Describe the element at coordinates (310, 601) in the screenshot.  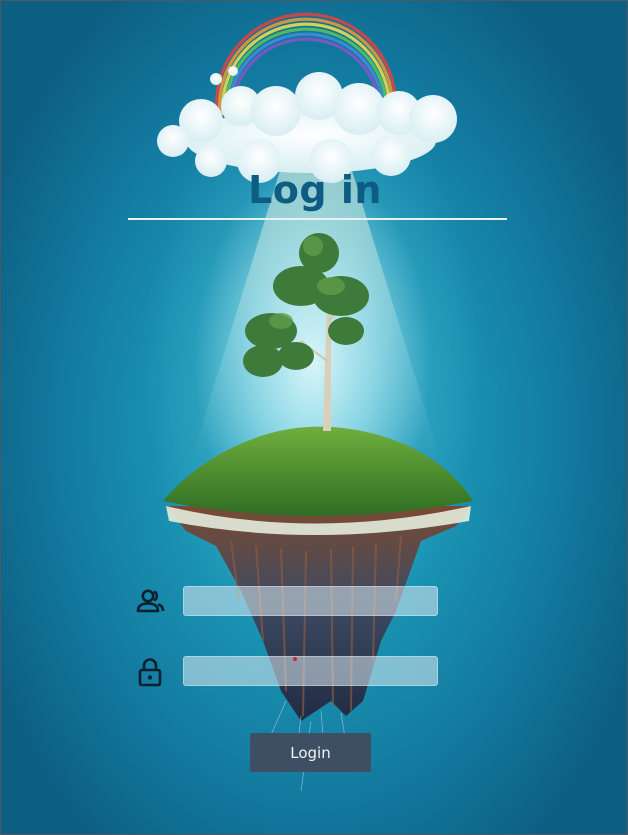
I see `username-input` at that location.